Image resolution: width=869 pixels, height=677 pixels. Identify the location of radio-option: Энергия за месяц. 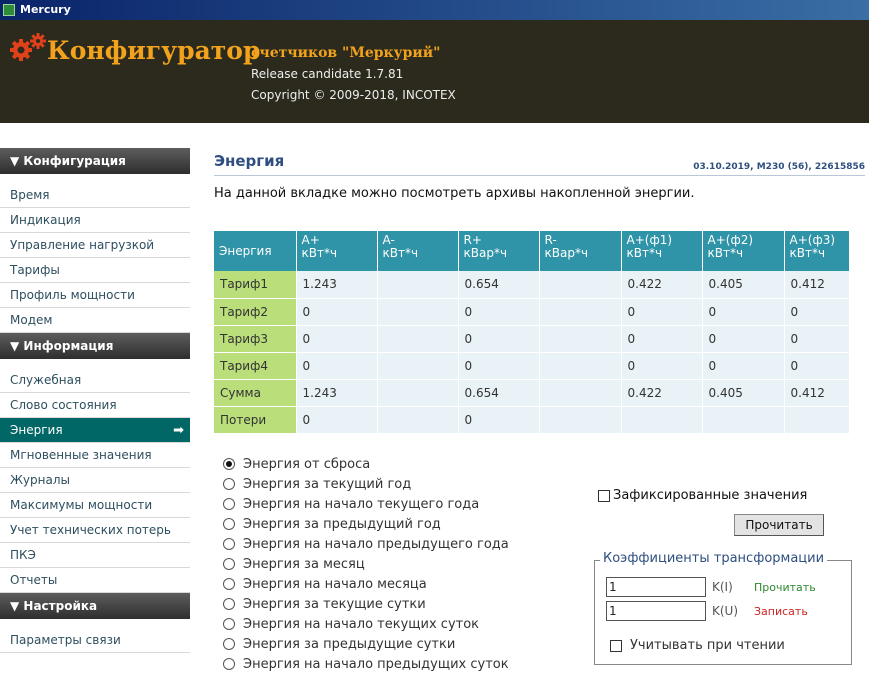
(366, 564).